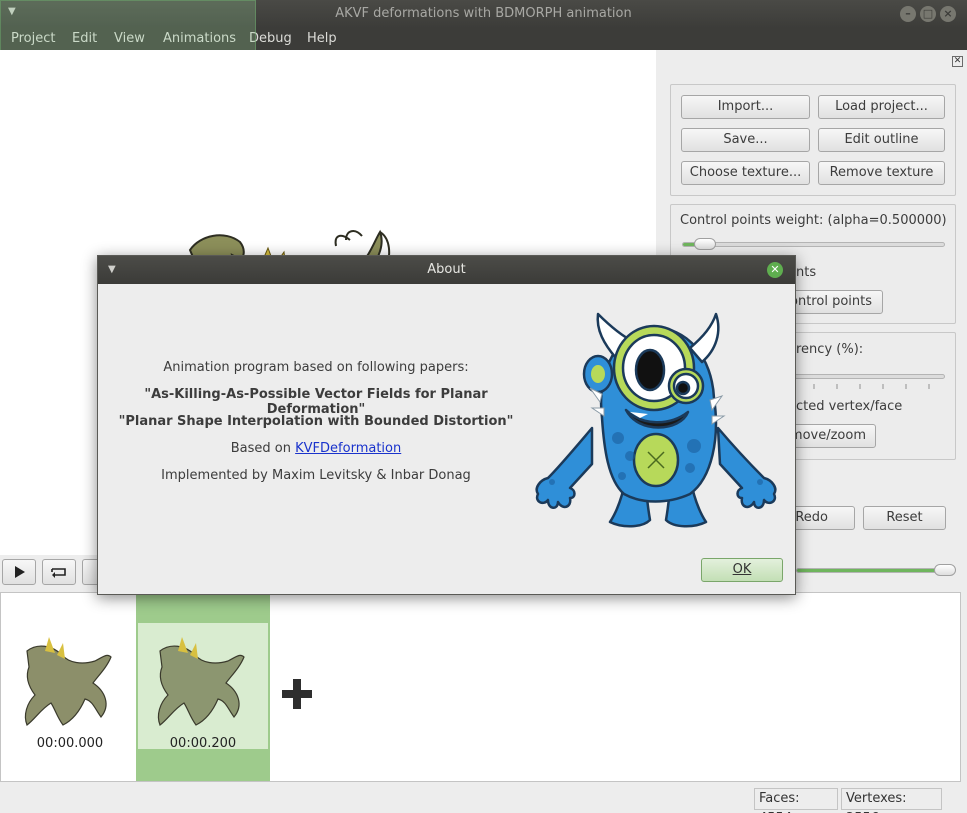 This screenshot has width=967, height=813. What do you see at coordinates (904, 518) in the screenshot?
I see `reset-button: Reset` at bounding box center [904, 518].